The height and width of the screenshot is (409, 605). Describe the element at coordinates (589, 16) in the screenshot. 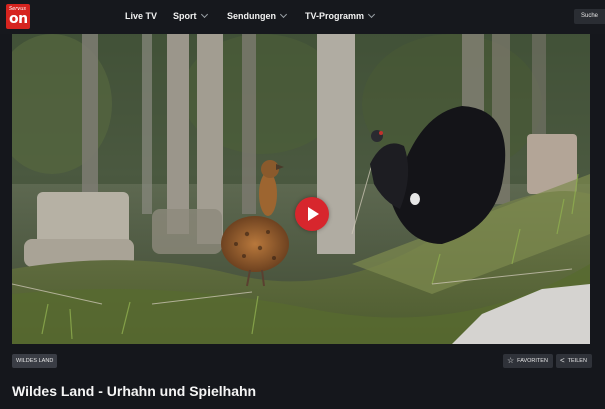

I see `search-button: Suche` at that location.